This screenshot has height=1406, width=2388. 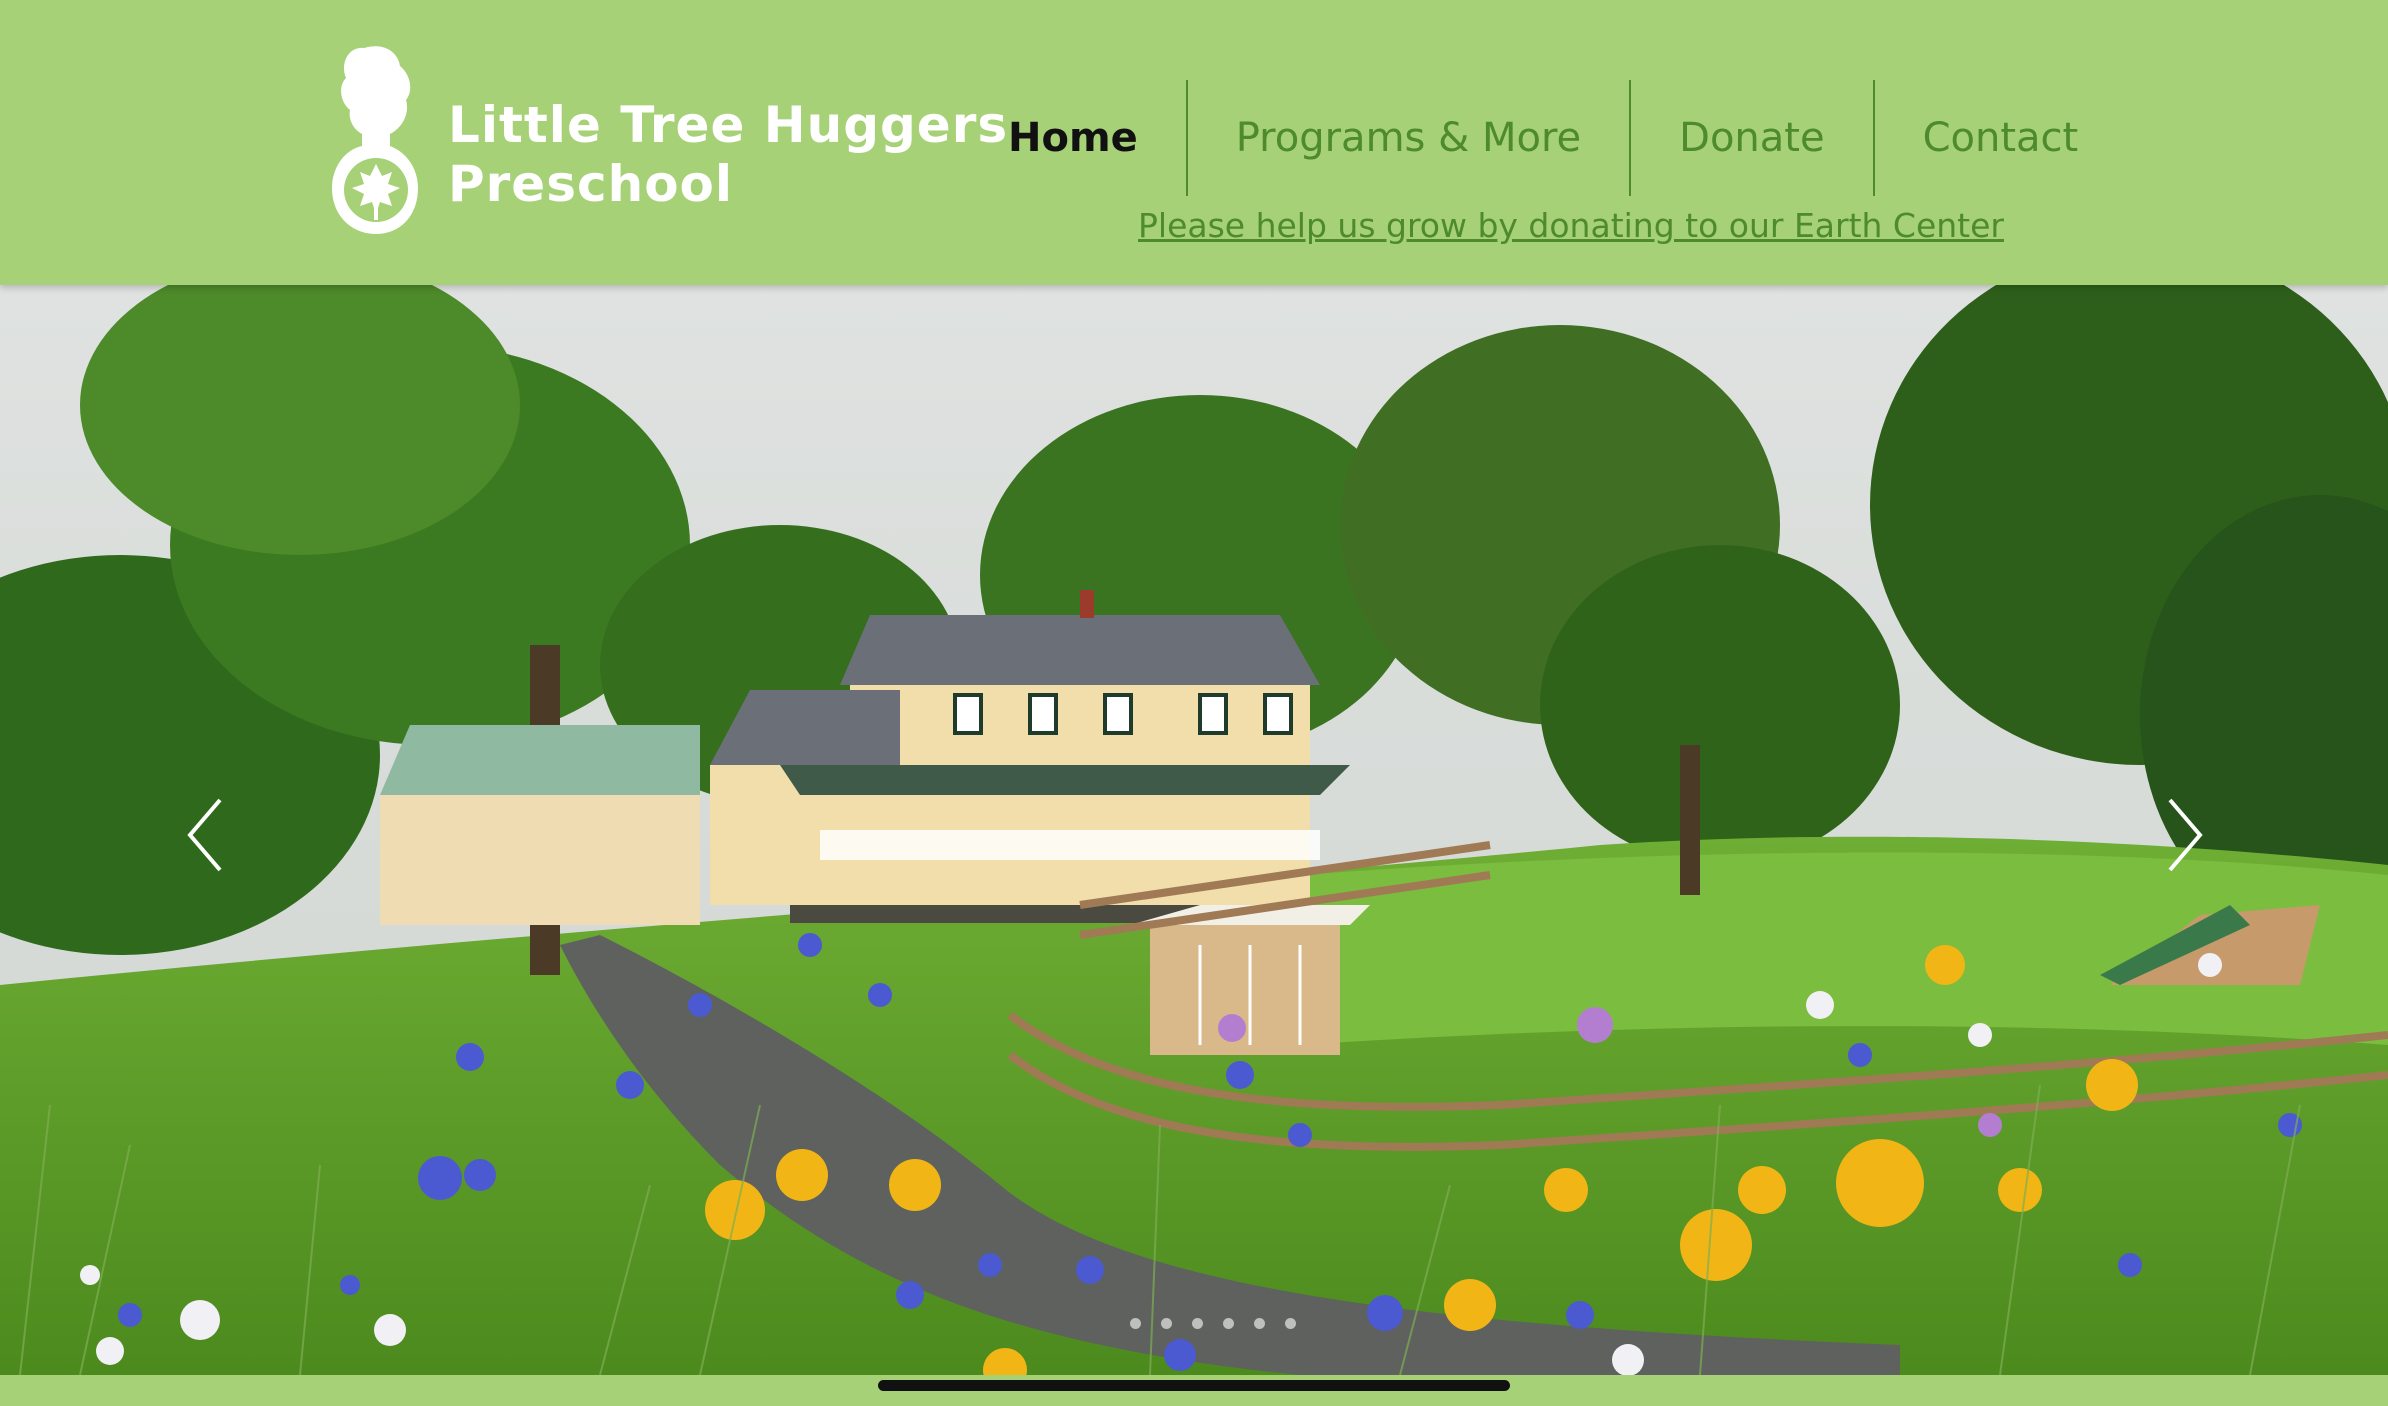 What do you see at coordinates (1213, 1323) in the screenshot?
I see `slideshow-pagination` at bounding box center [1213, 1323].